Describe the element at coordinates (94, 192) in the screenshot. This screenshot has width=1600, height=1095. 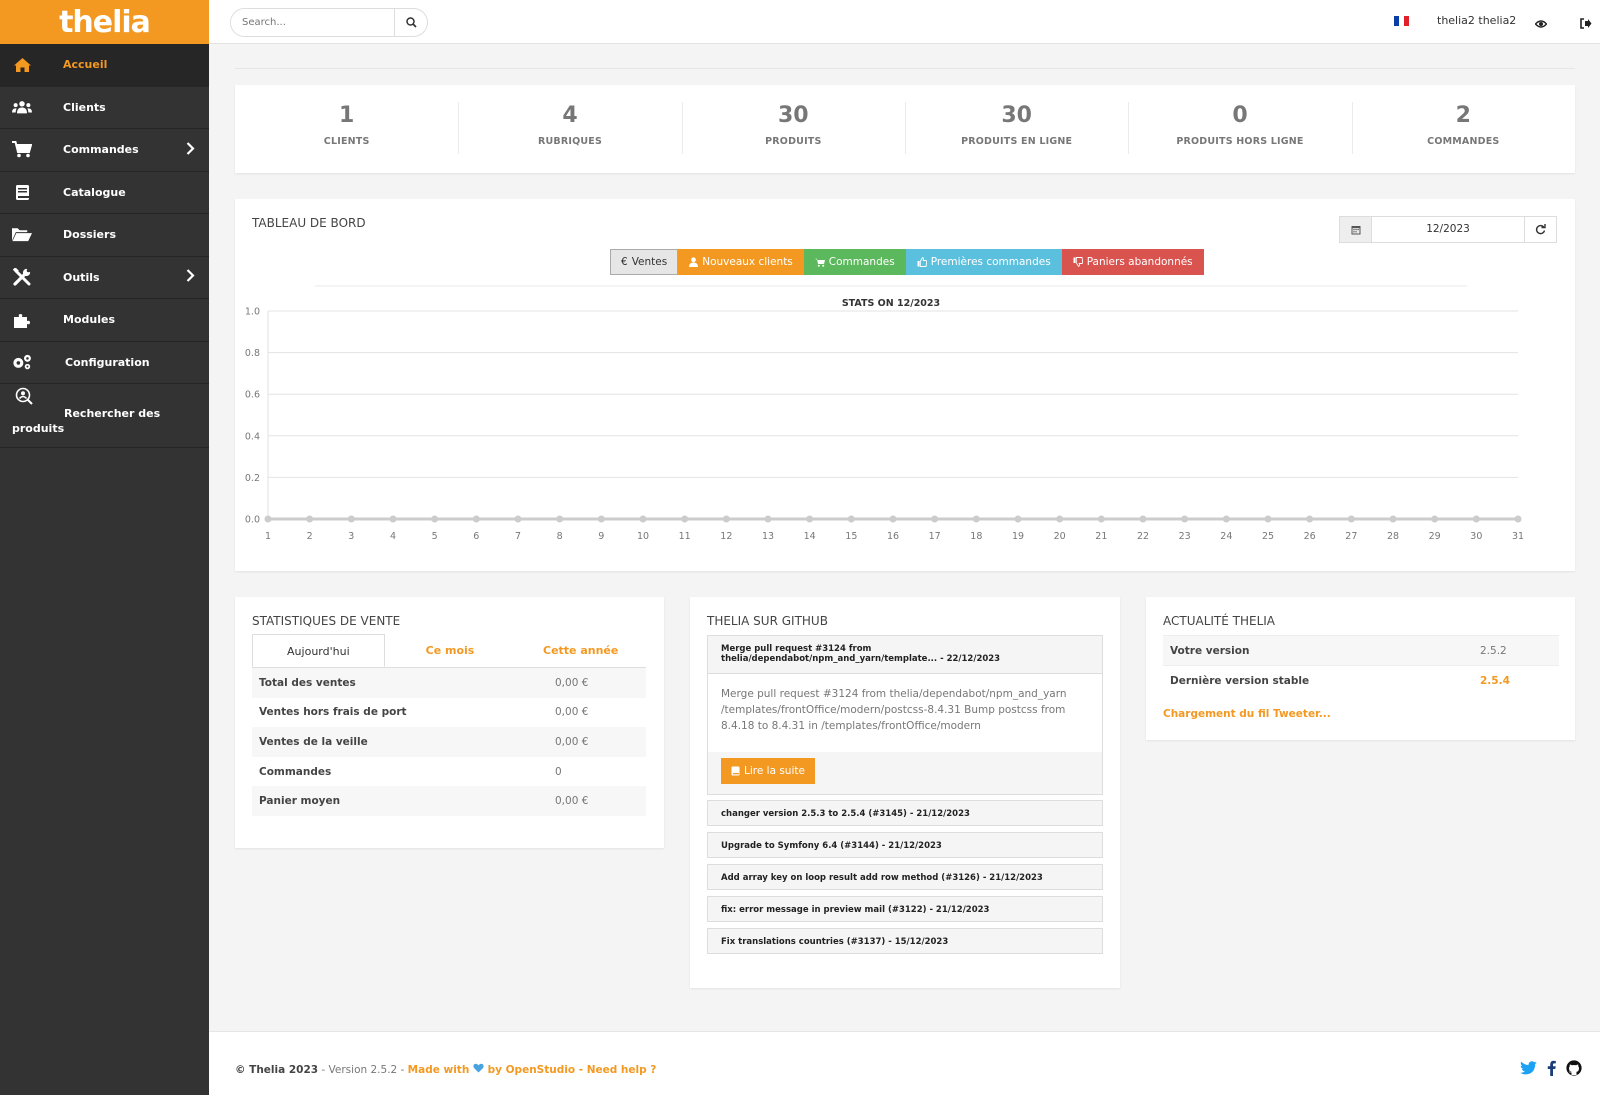
I see `sidebar-item-label: Catalogue` at that location.